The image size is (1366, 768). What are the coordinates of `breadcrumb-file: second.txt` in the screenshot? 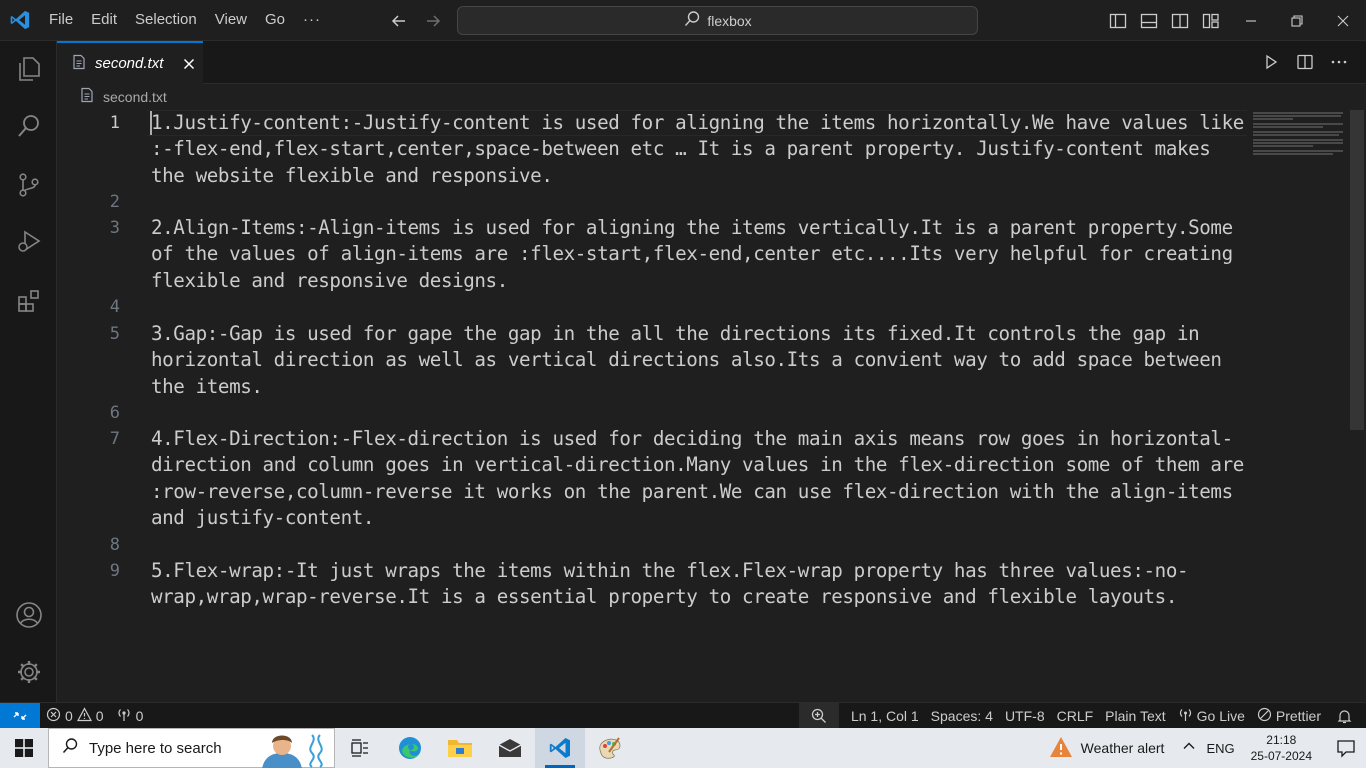 It's located at (135, 97).